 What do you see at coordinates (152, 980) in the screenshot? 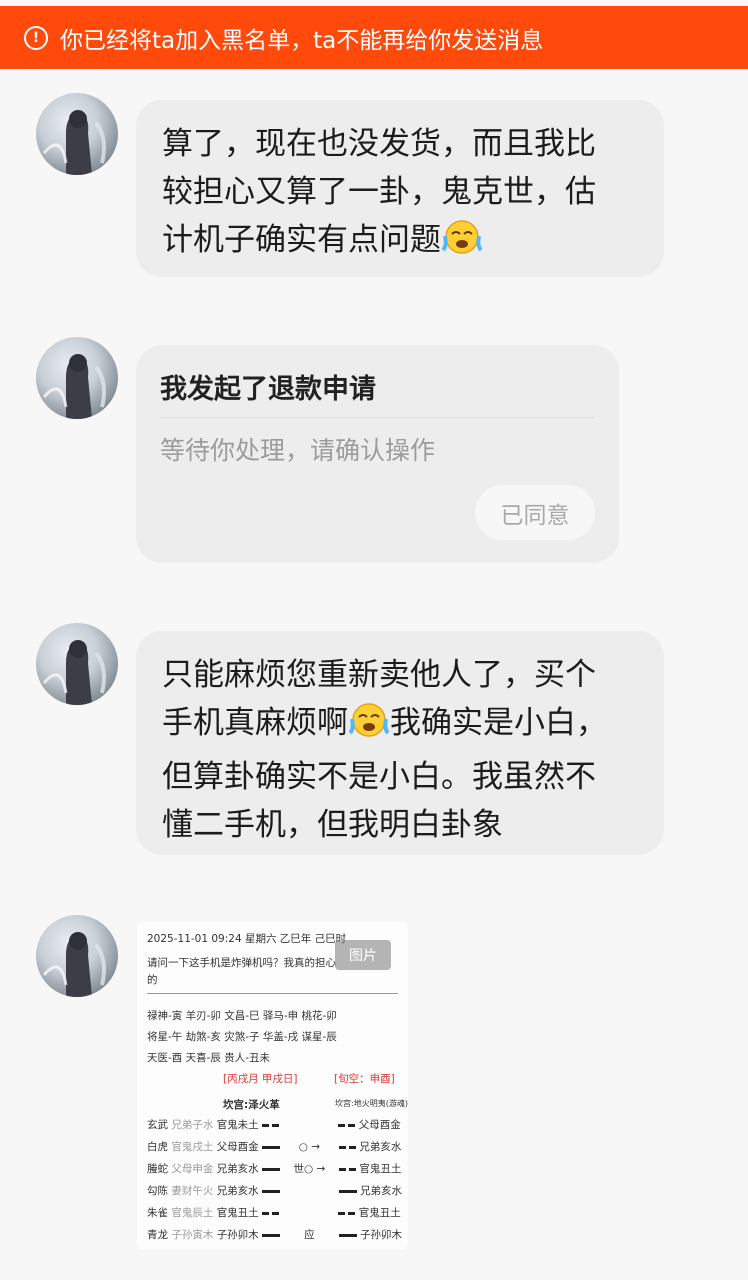
I see `image-question-cont: 的` at bounding box center [152, 980].